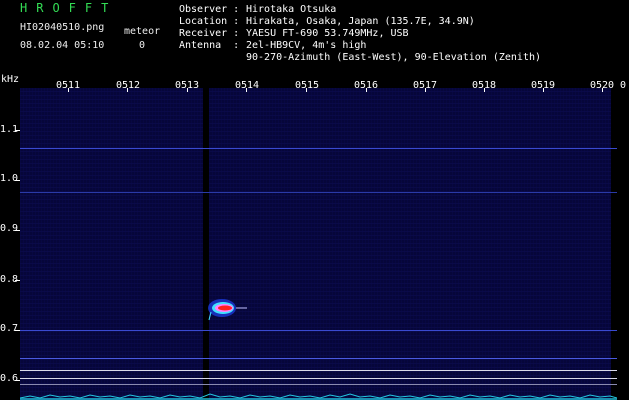 The width and height of the screenshot is (629, 400). I want to click on antenna-value: 2el-HB9CV, 4m's high, so click(306, 45).